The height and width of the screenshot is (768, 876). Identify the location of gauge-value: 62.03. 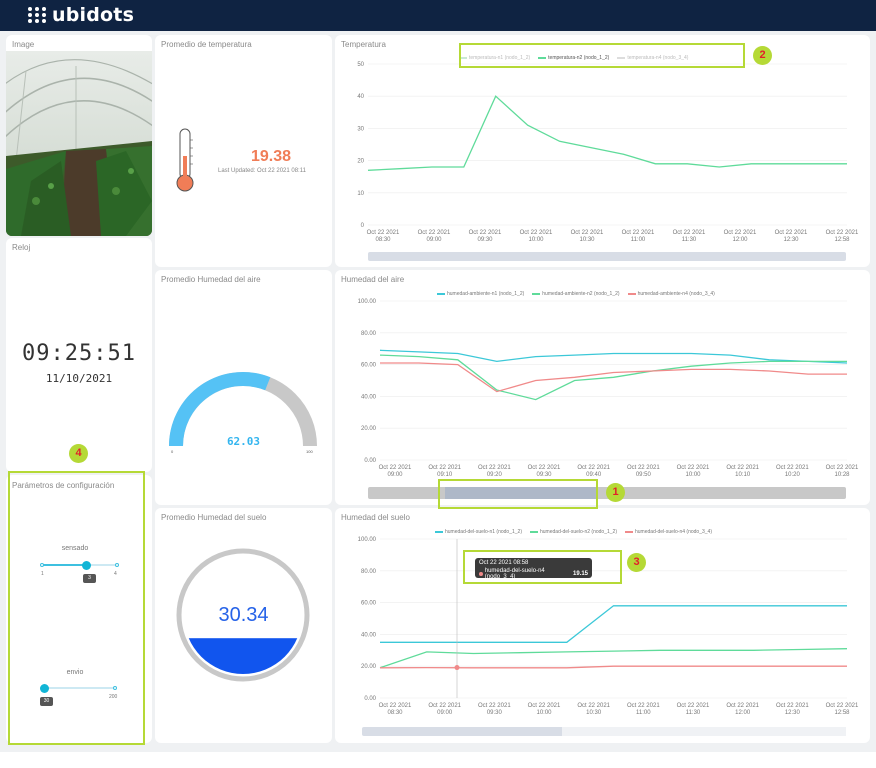
(243, 441).